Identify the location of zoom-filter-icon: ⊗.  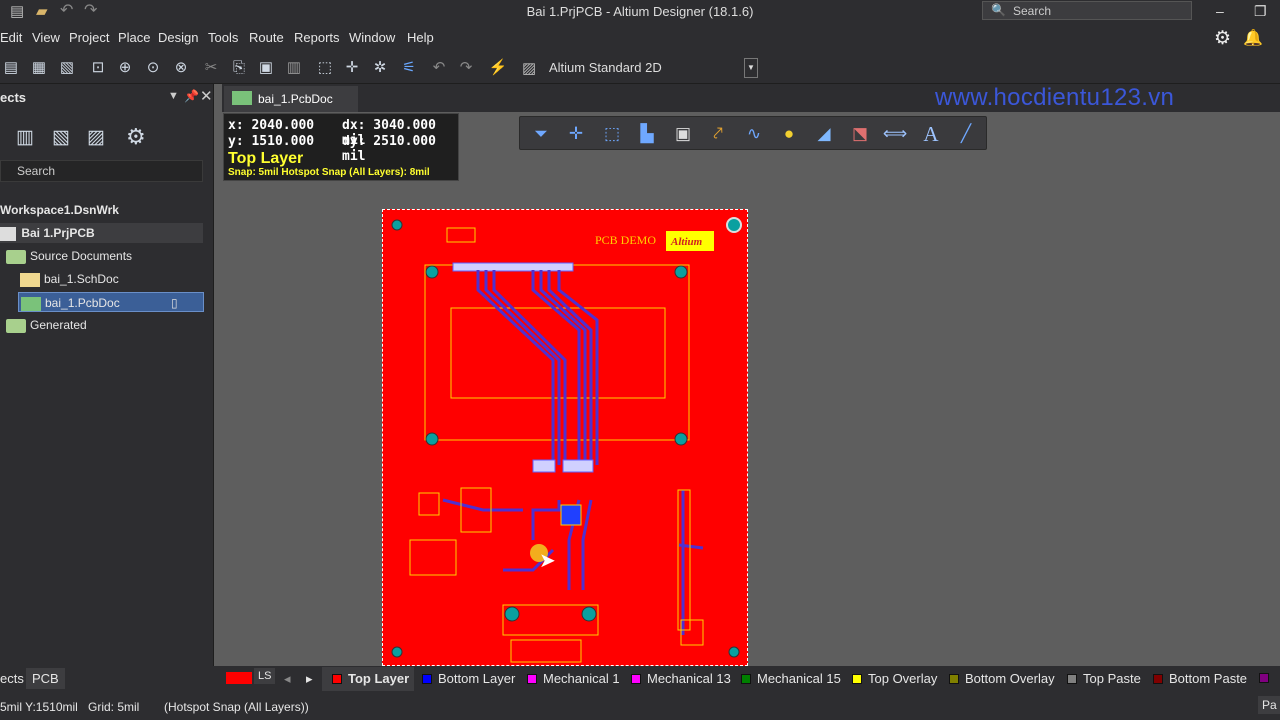
(181, 68).